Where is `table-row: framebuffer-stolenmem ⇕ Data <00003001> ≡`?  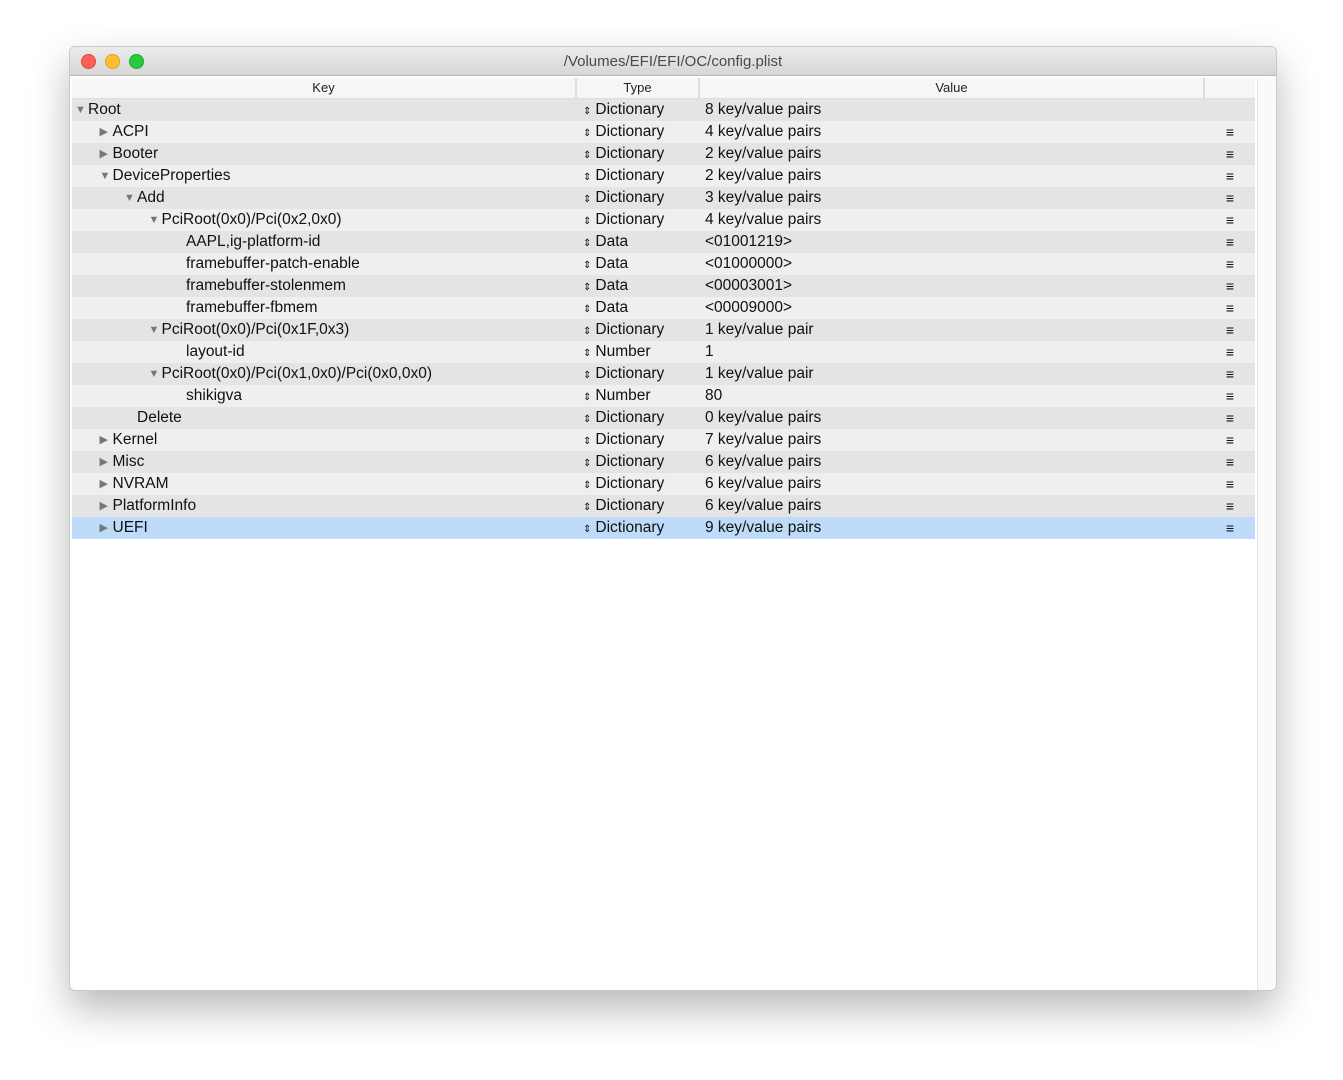
table-row: framebuffer-stolenmem ⇕ Data <00003001> ≡ is located at coordinates (663, 286).